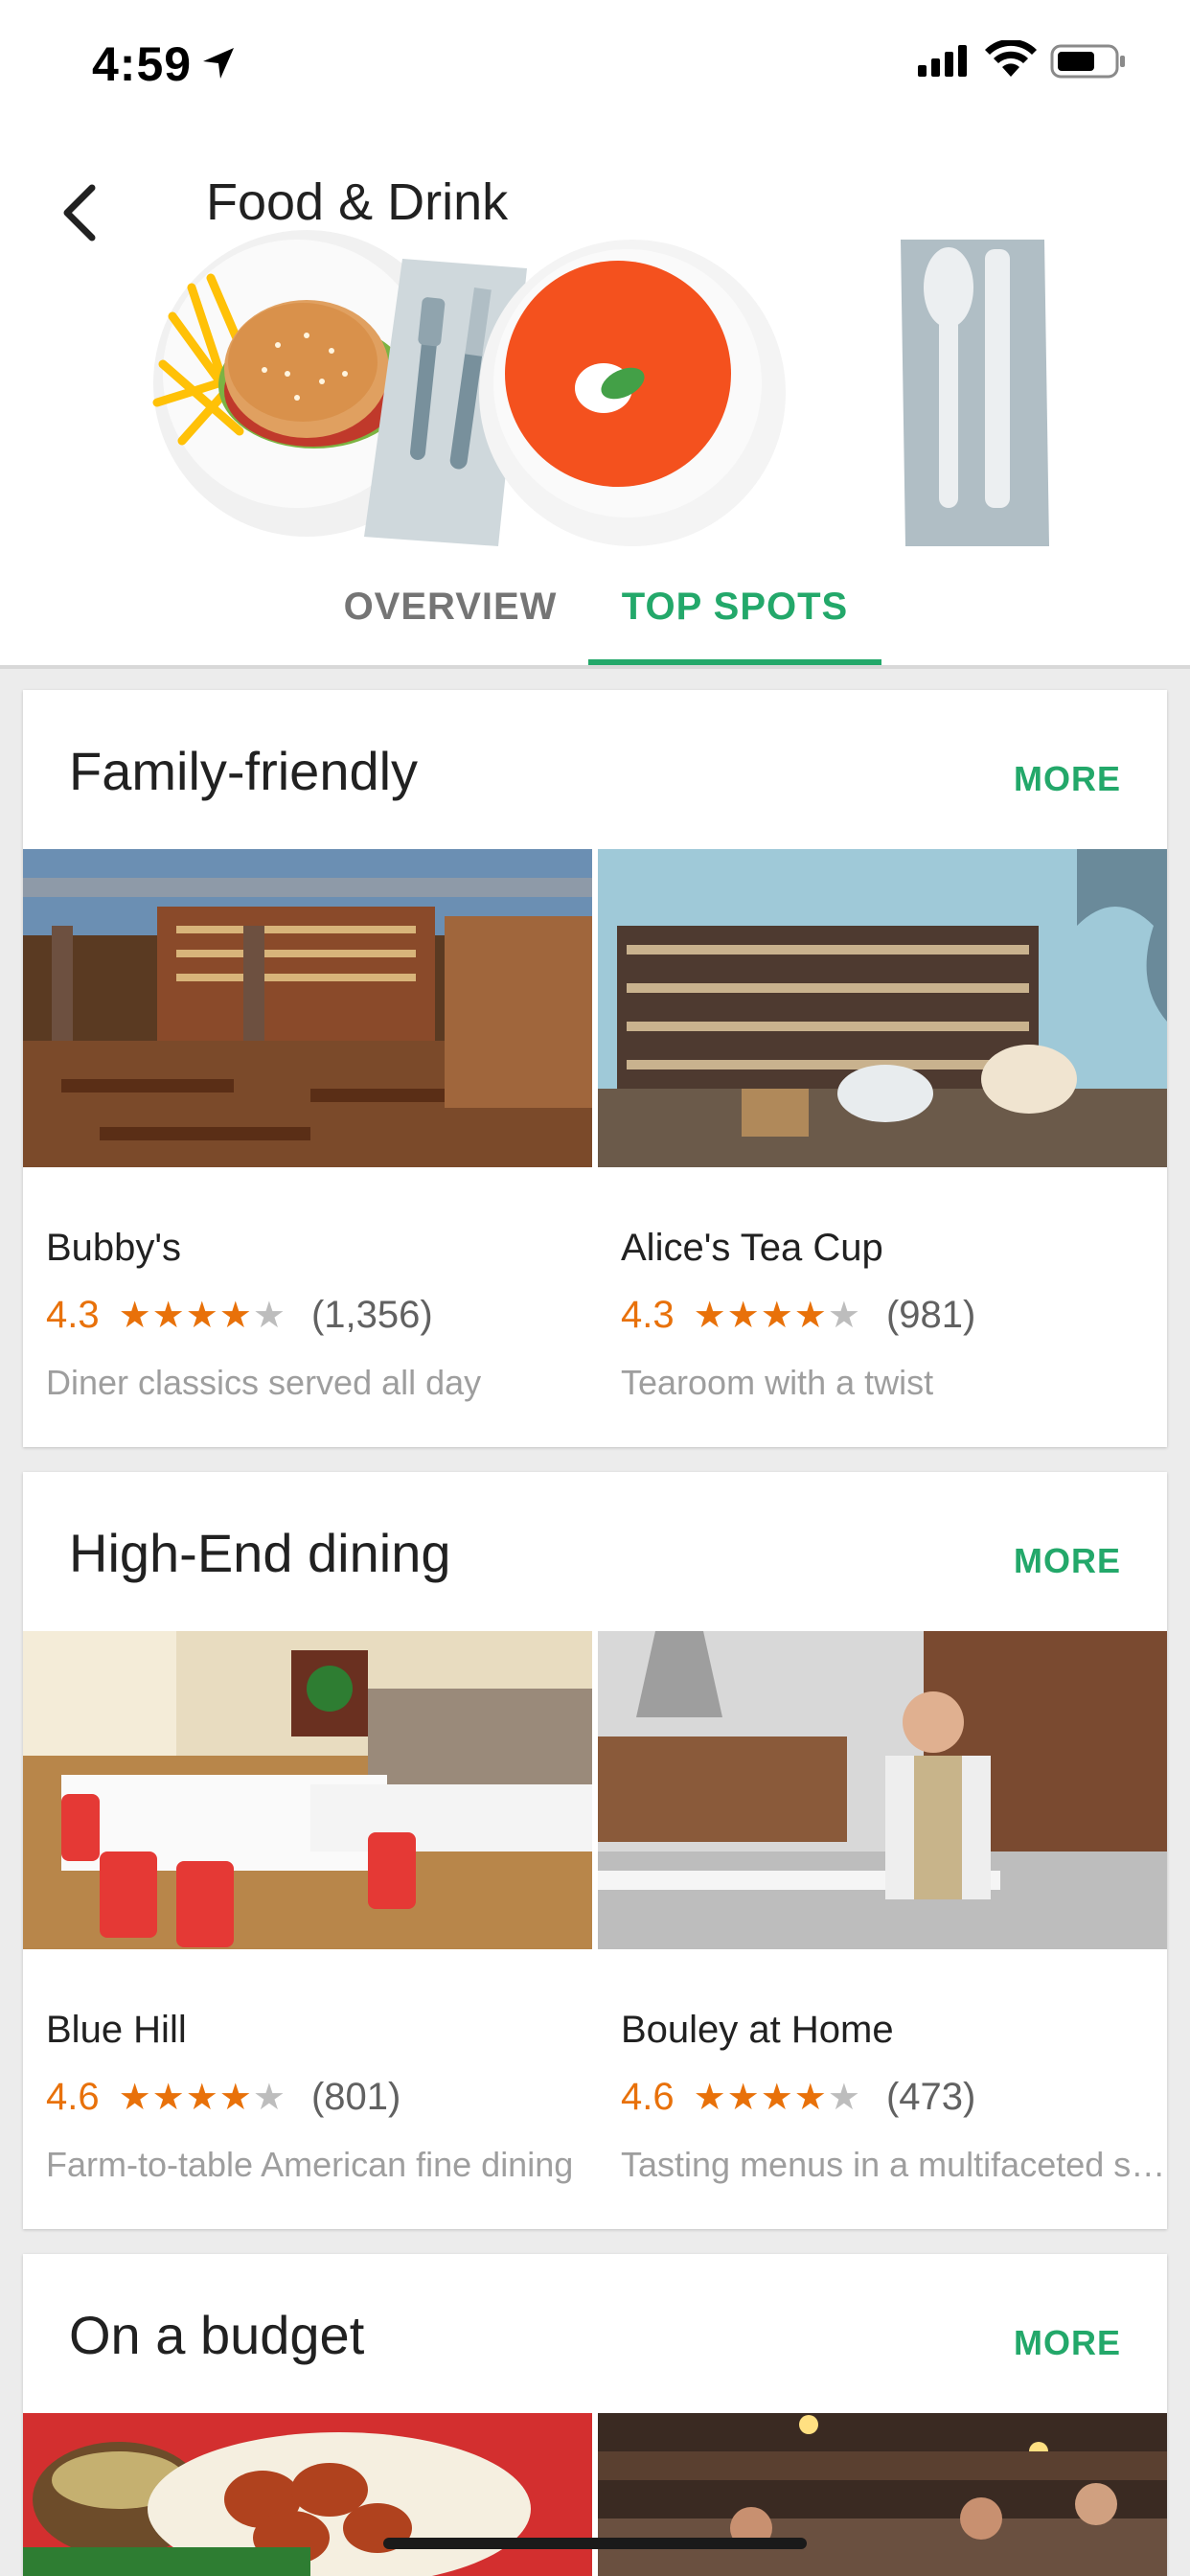 This screenshot has height=2576, width=1190. What do you see at coordinates (734, 606) in the screenshot?
I see `tab-top-spots: TOP SPOTS` at bounding box center [734, 606].